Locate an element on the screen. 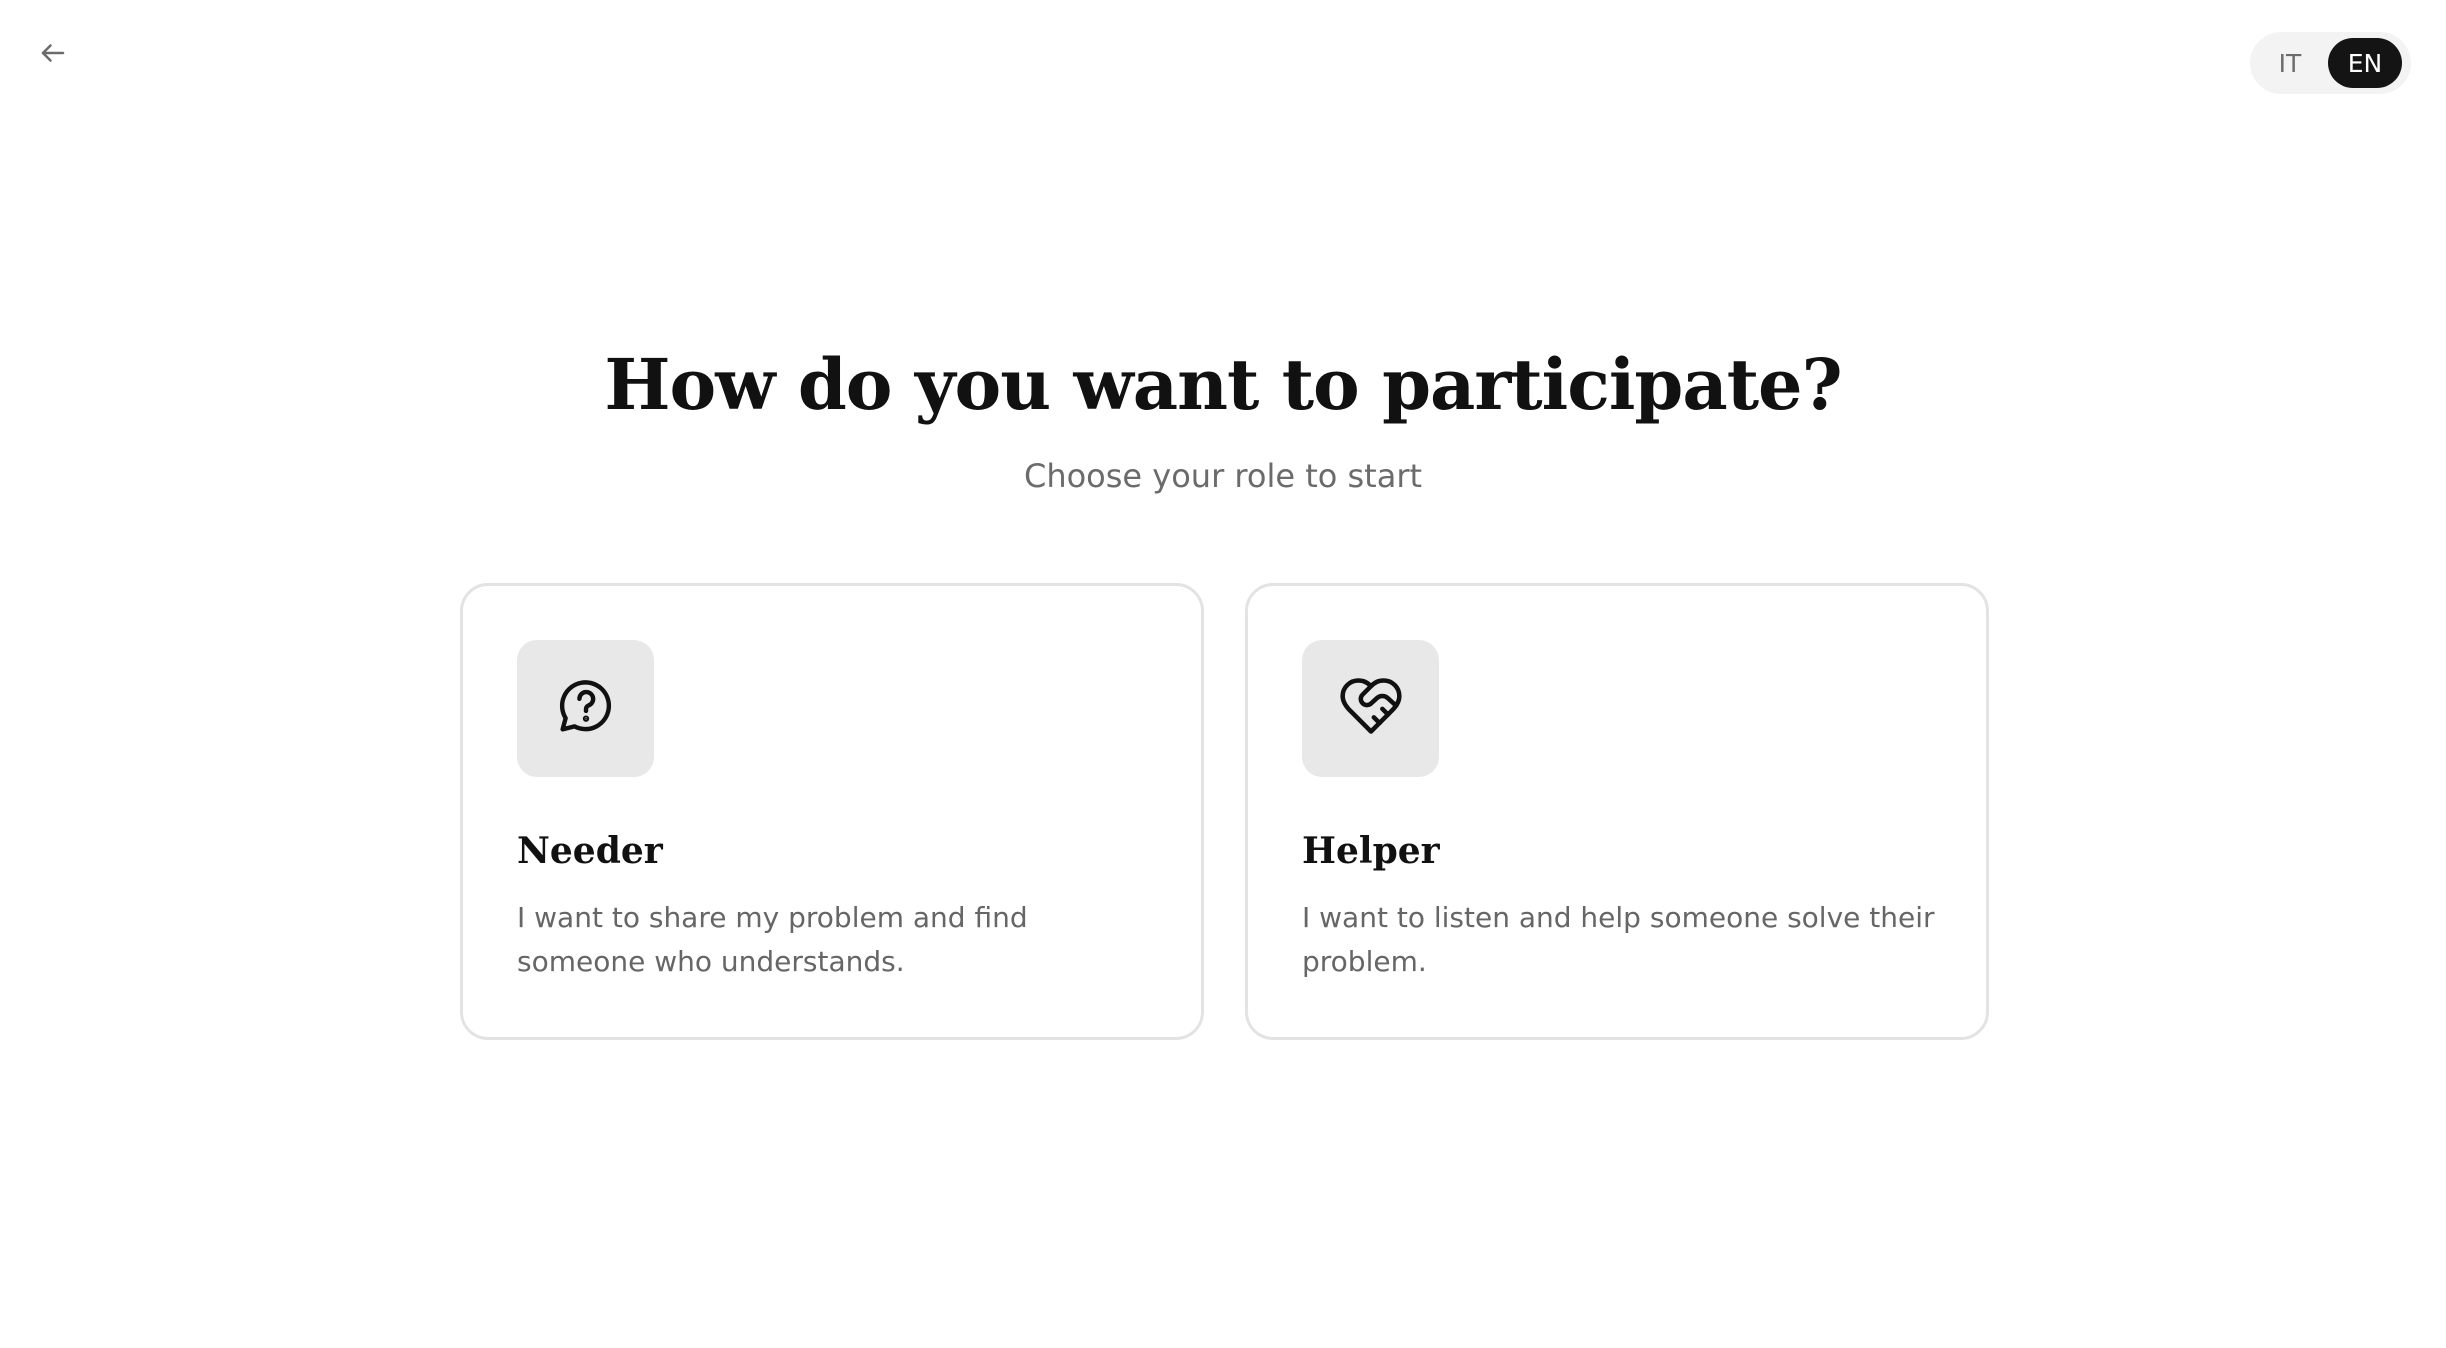 Image resolution: width=2446 pixels, height=1348 pixels. needer-title: Needer is located at coordinates (590, 851).